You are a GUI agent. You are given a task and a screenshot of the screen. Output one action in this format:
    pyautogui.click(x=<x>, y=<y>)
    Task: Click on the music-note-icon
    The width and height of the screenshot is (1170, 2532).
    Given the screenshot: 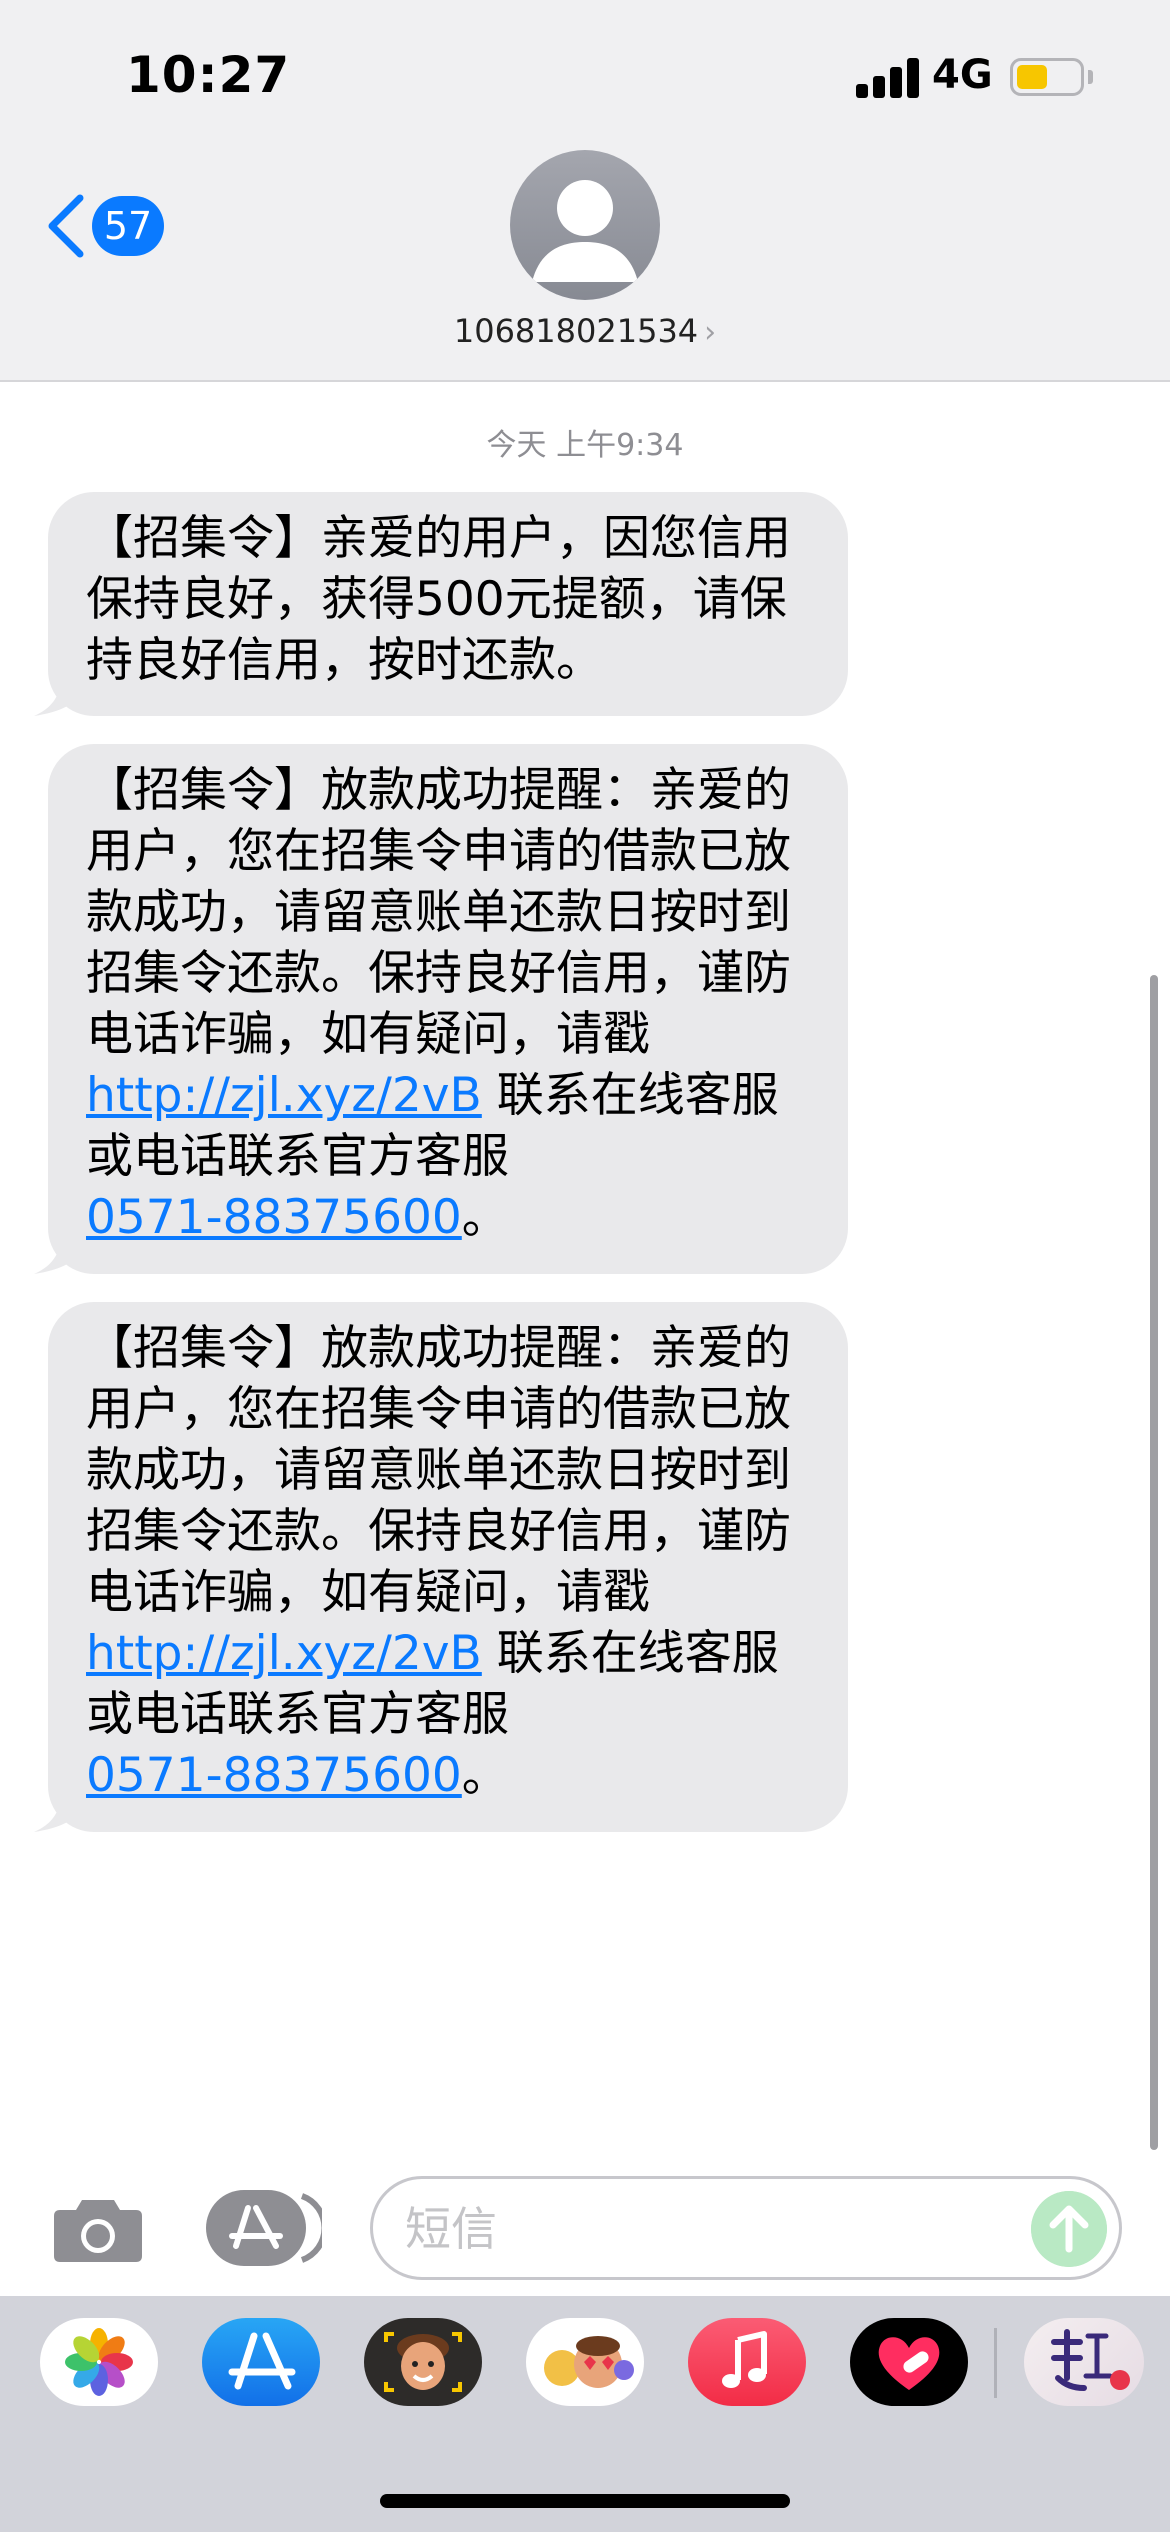 What is the action you would take?
    pyautogui.click(x=747, y=2362)
    